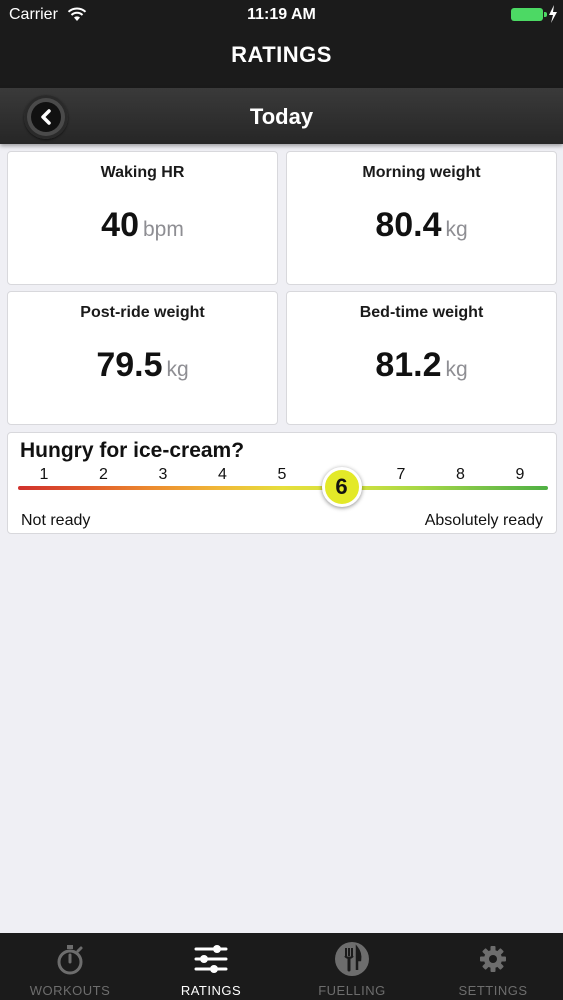  I want to click on metric-card-post-ride-weight: Post-ride weight 79.5 kg, so click(142, 358).